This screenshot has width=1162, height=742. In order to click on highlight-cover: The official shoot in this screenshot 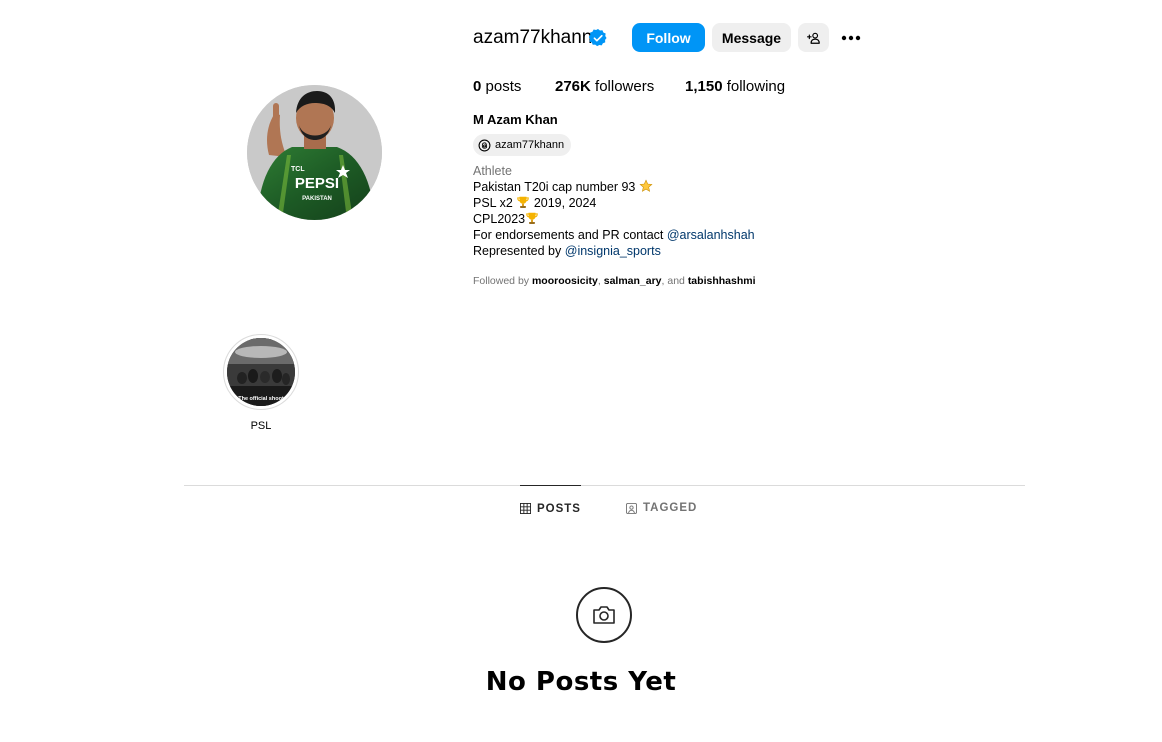, I will do `click(261, 372)`.